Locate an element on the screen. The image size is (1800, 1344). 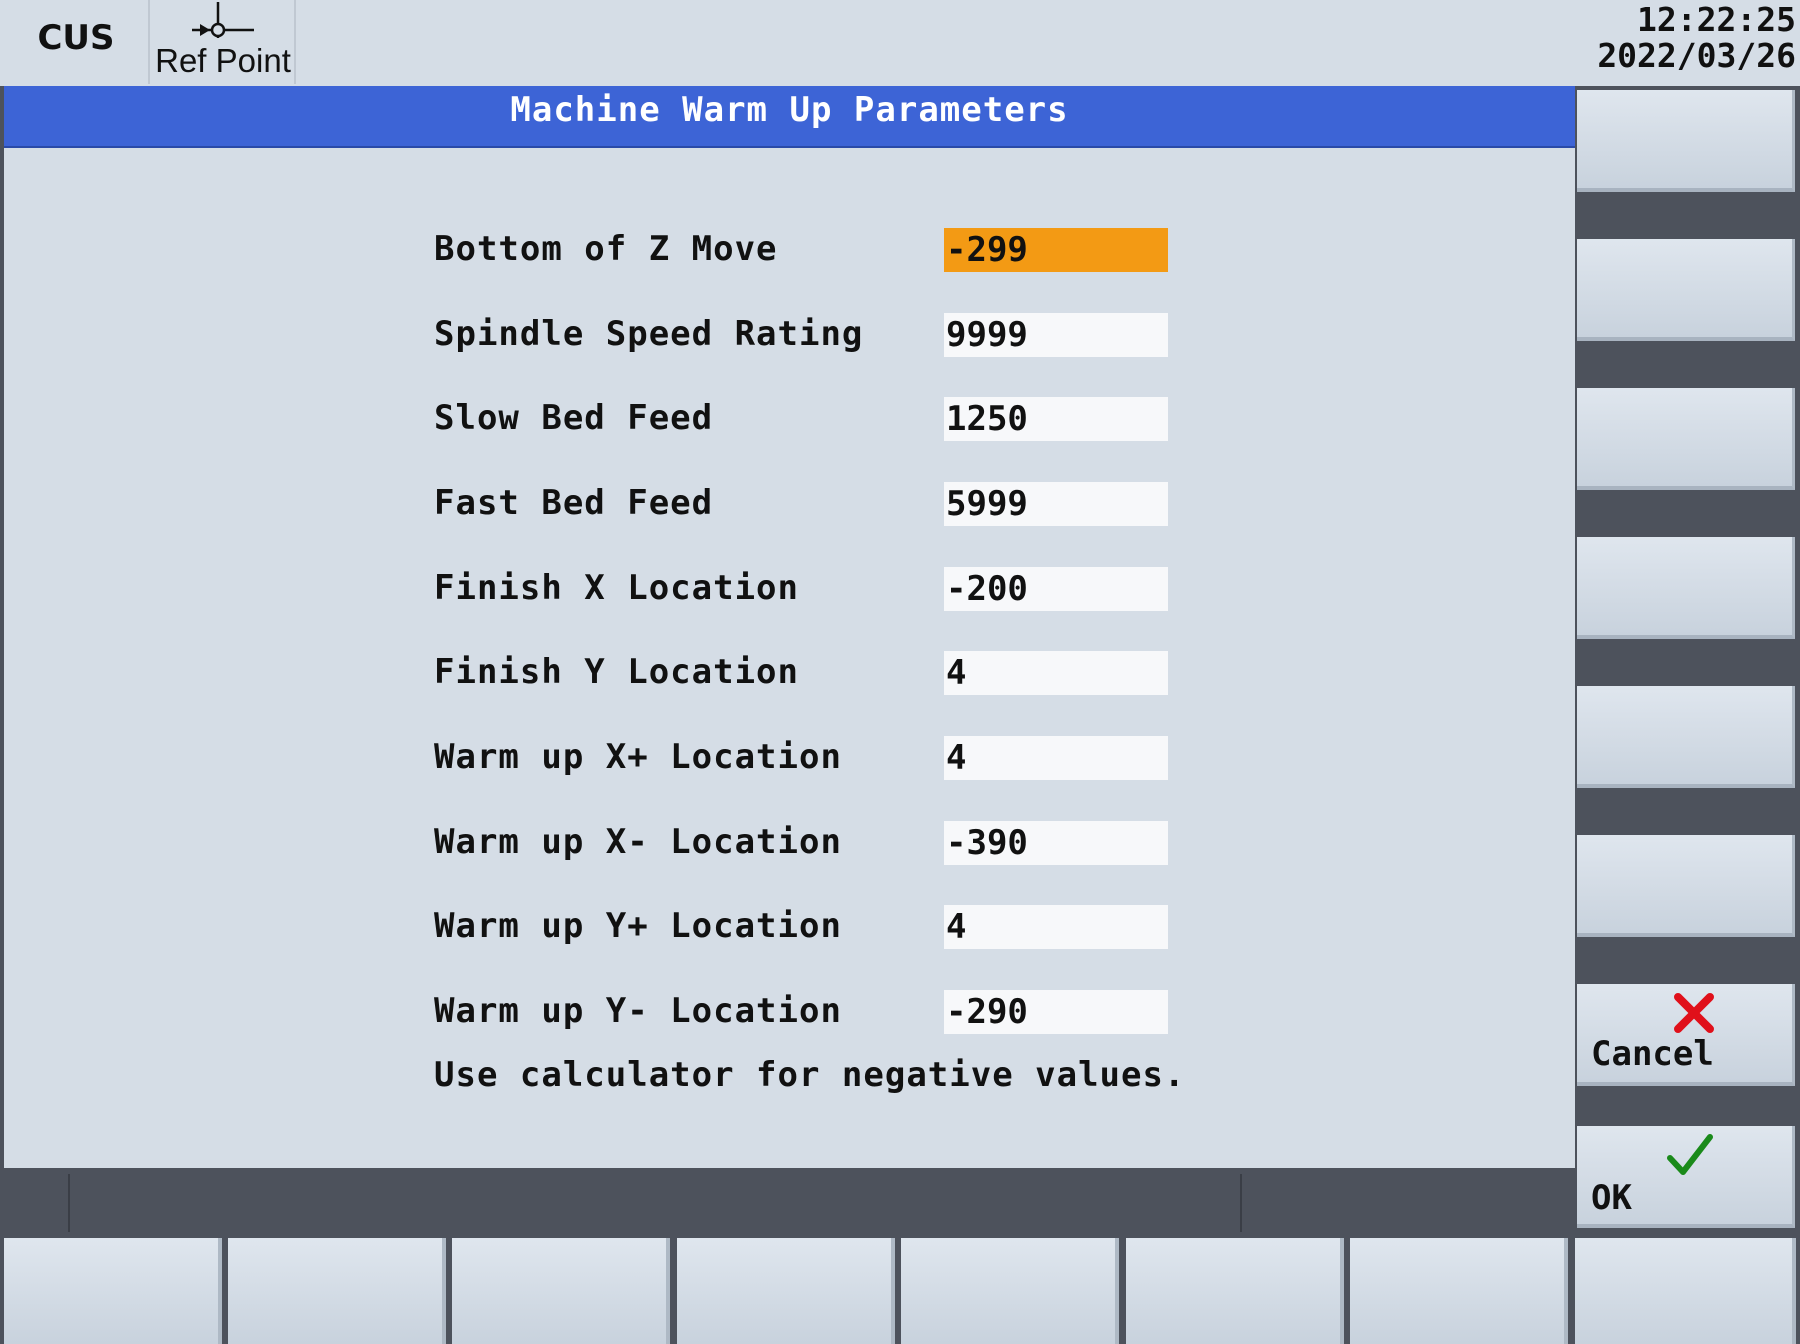
horizontal-softkeys is located at coordinates (900, 1290).